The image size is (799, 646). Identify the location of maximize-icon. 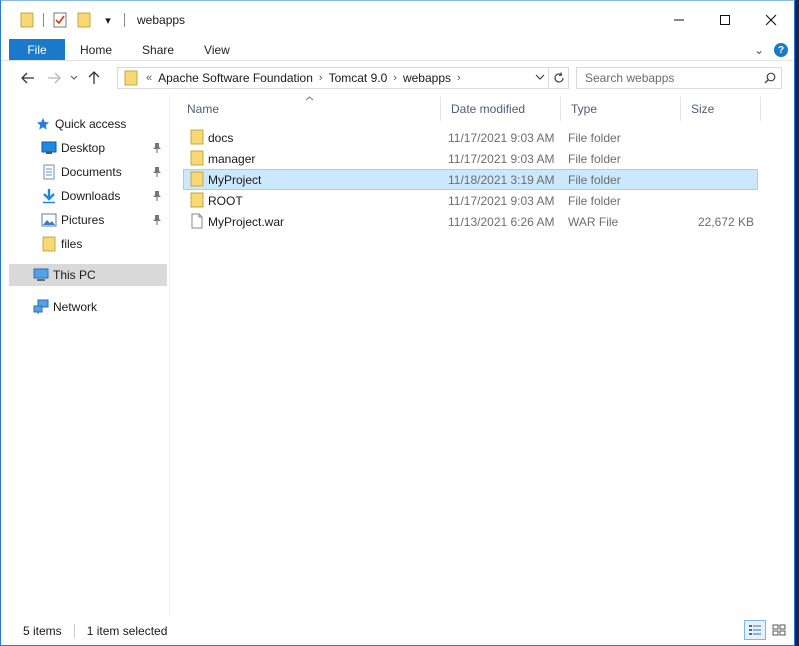
(725, 20).